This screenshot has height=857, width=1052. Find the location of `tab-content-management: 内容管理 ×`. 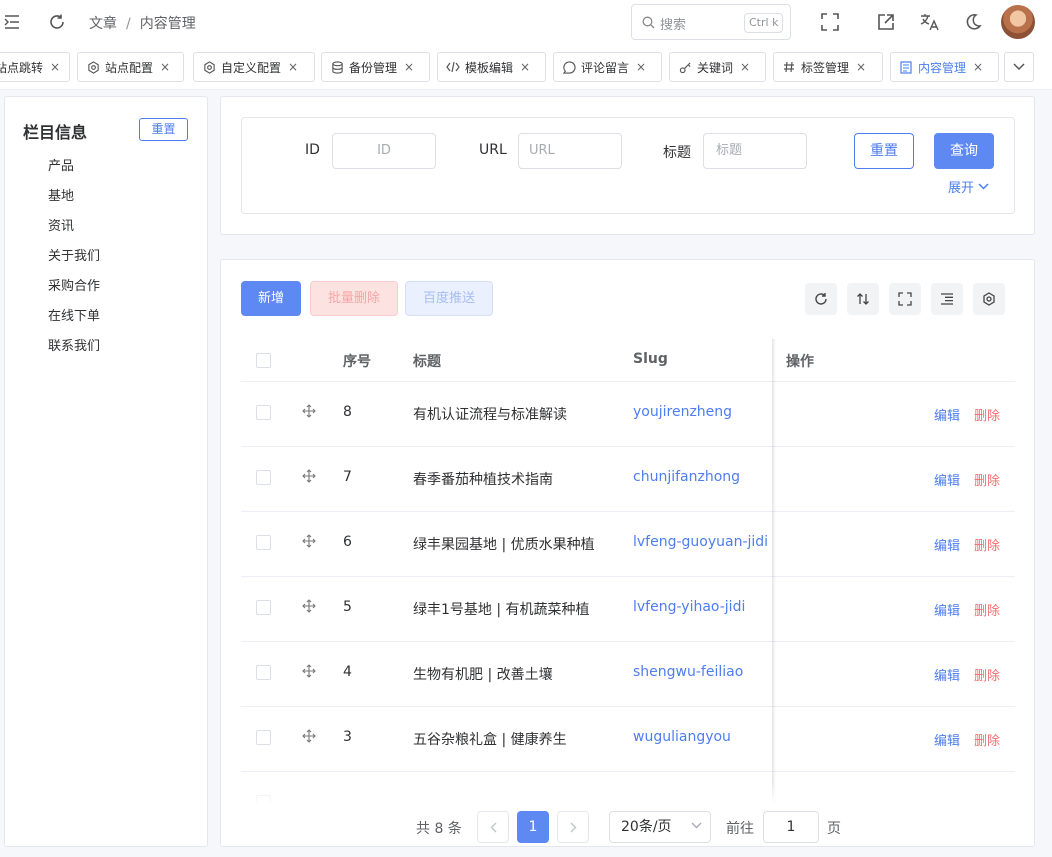

tab-content-management: 内容管理 × is located at coordinates (944, 67).